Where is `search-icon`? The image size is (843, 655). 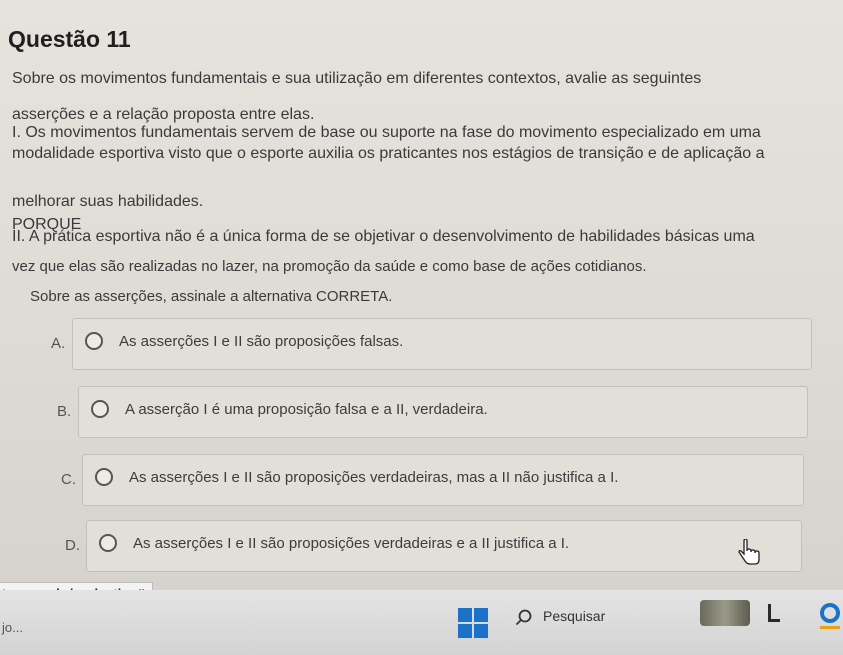
search-icon is located at coordinates (524, 618).